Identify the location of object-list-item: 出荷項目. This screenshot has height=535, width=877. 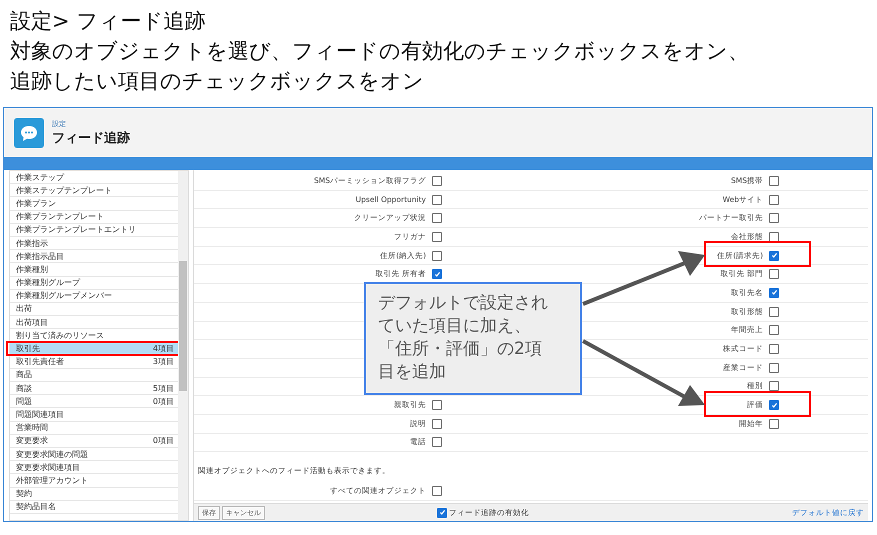
(94, 323).